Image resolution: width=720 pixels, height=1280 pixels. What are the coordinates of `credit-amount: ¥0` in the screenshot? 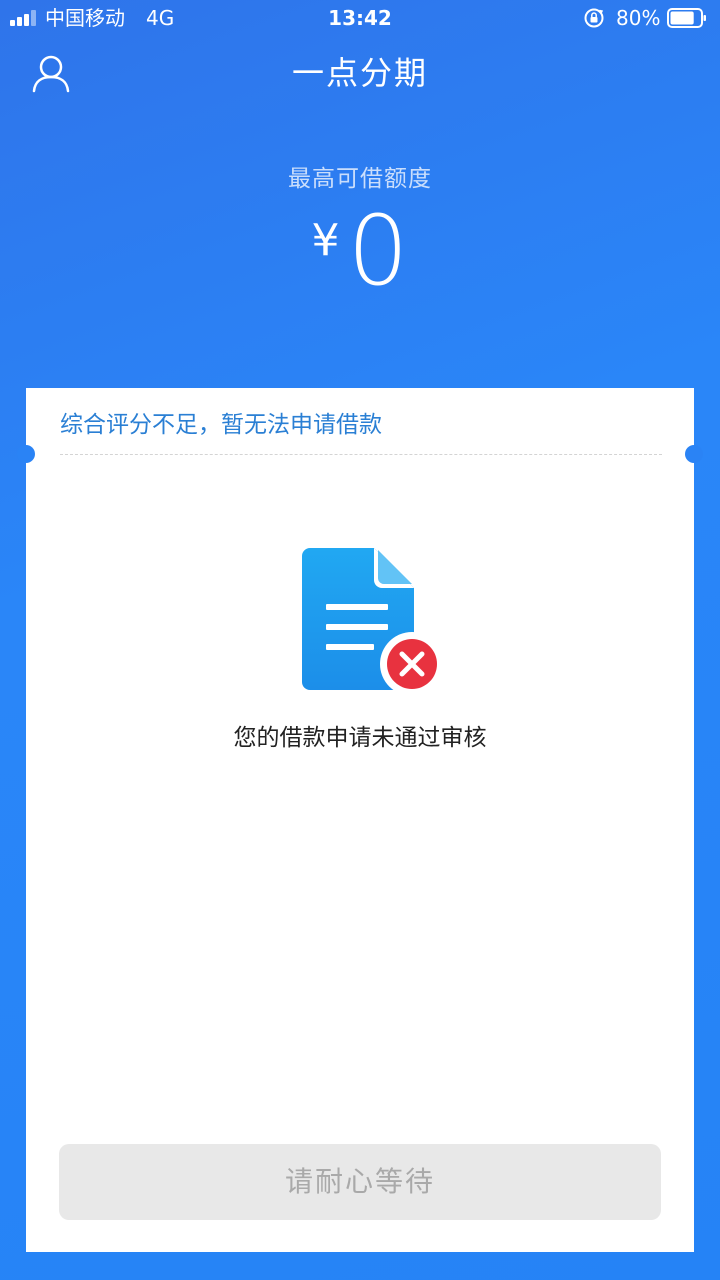 It's located at (360, 251).